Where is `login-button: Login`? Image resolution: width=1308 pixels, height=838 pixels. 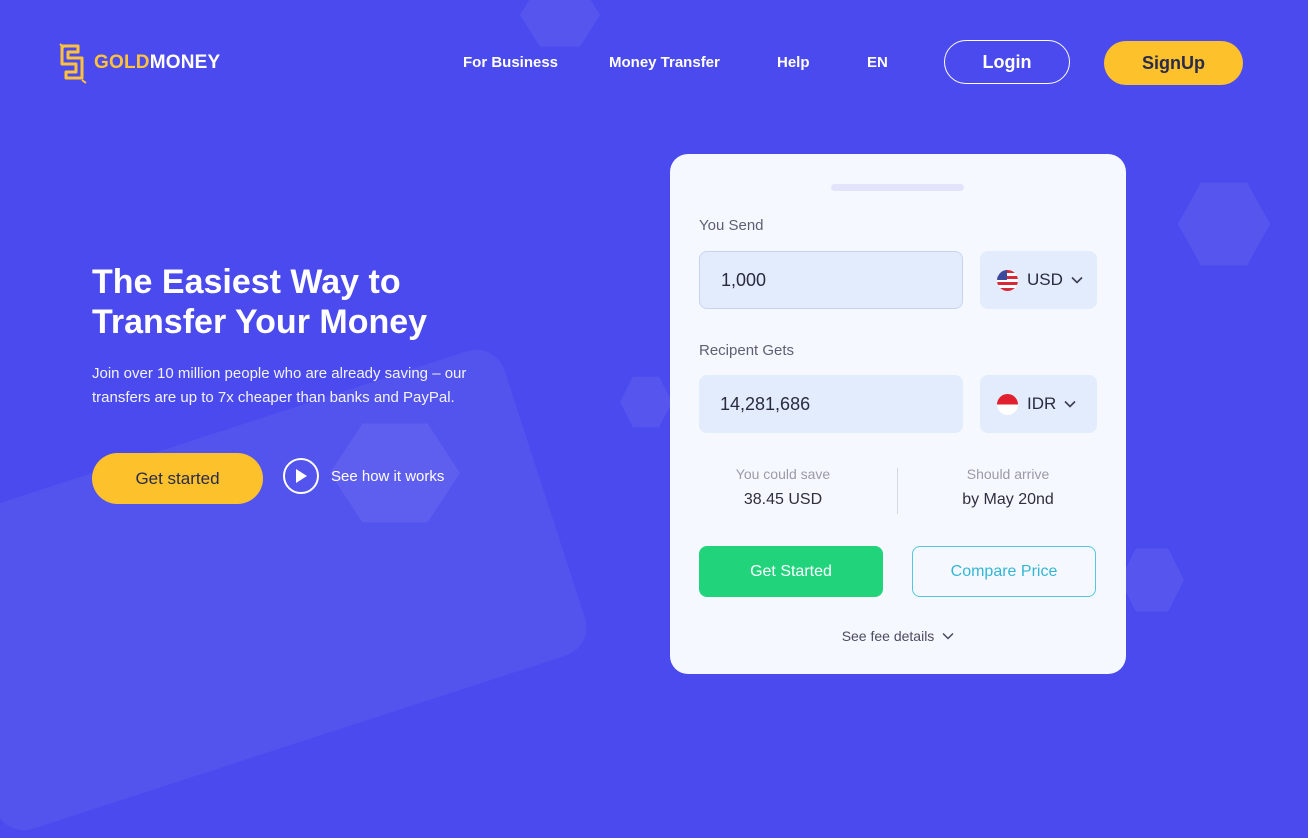 login-button: Login is located at coordinates (1007, 62).